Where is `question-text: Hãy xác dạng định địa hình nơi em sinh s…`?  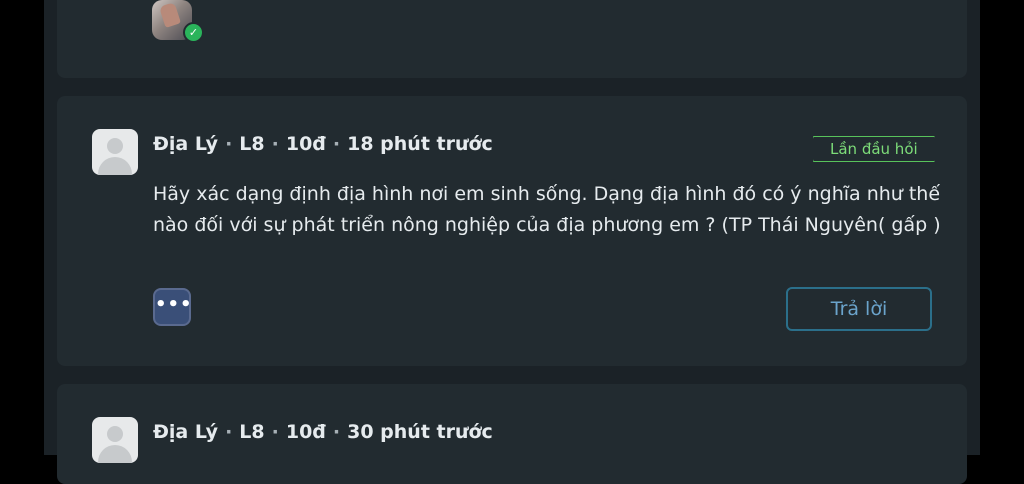 question-text: Hãy xác dạng định địa hình nơi em sinh s… is located at coordinates (548, 210).